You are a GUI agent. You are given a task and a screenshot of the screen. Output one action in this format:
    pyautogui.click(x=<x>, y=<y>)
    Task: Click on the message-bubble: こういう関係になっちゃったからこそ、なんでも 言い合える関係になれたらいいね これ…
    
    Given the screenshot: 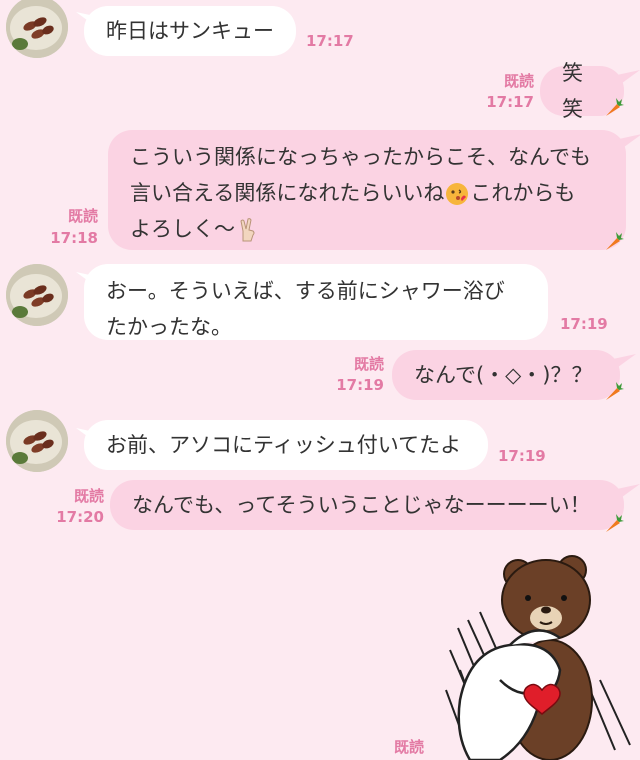 What is the action you would take?
    pyautogui.click(x=367, y=190)
    